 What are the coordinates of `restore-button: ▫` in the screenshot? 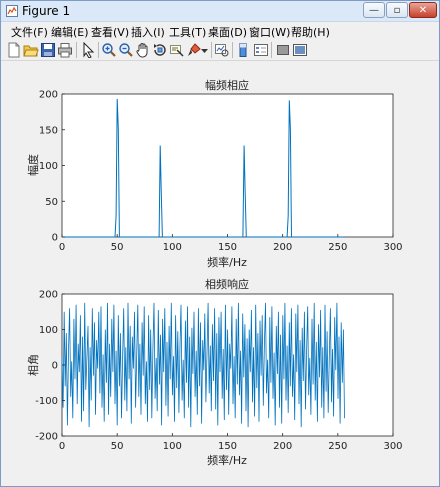 It's located at (397, 10).